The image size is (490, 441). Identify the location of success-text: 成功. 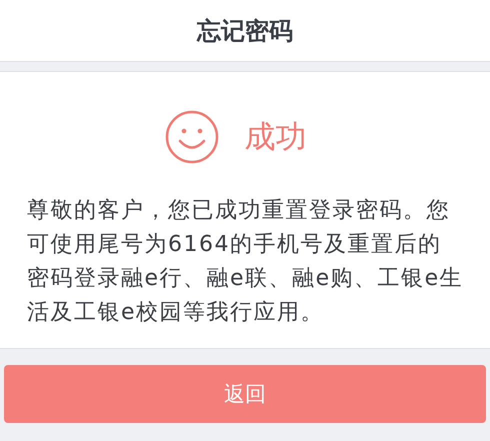
(275, 137).